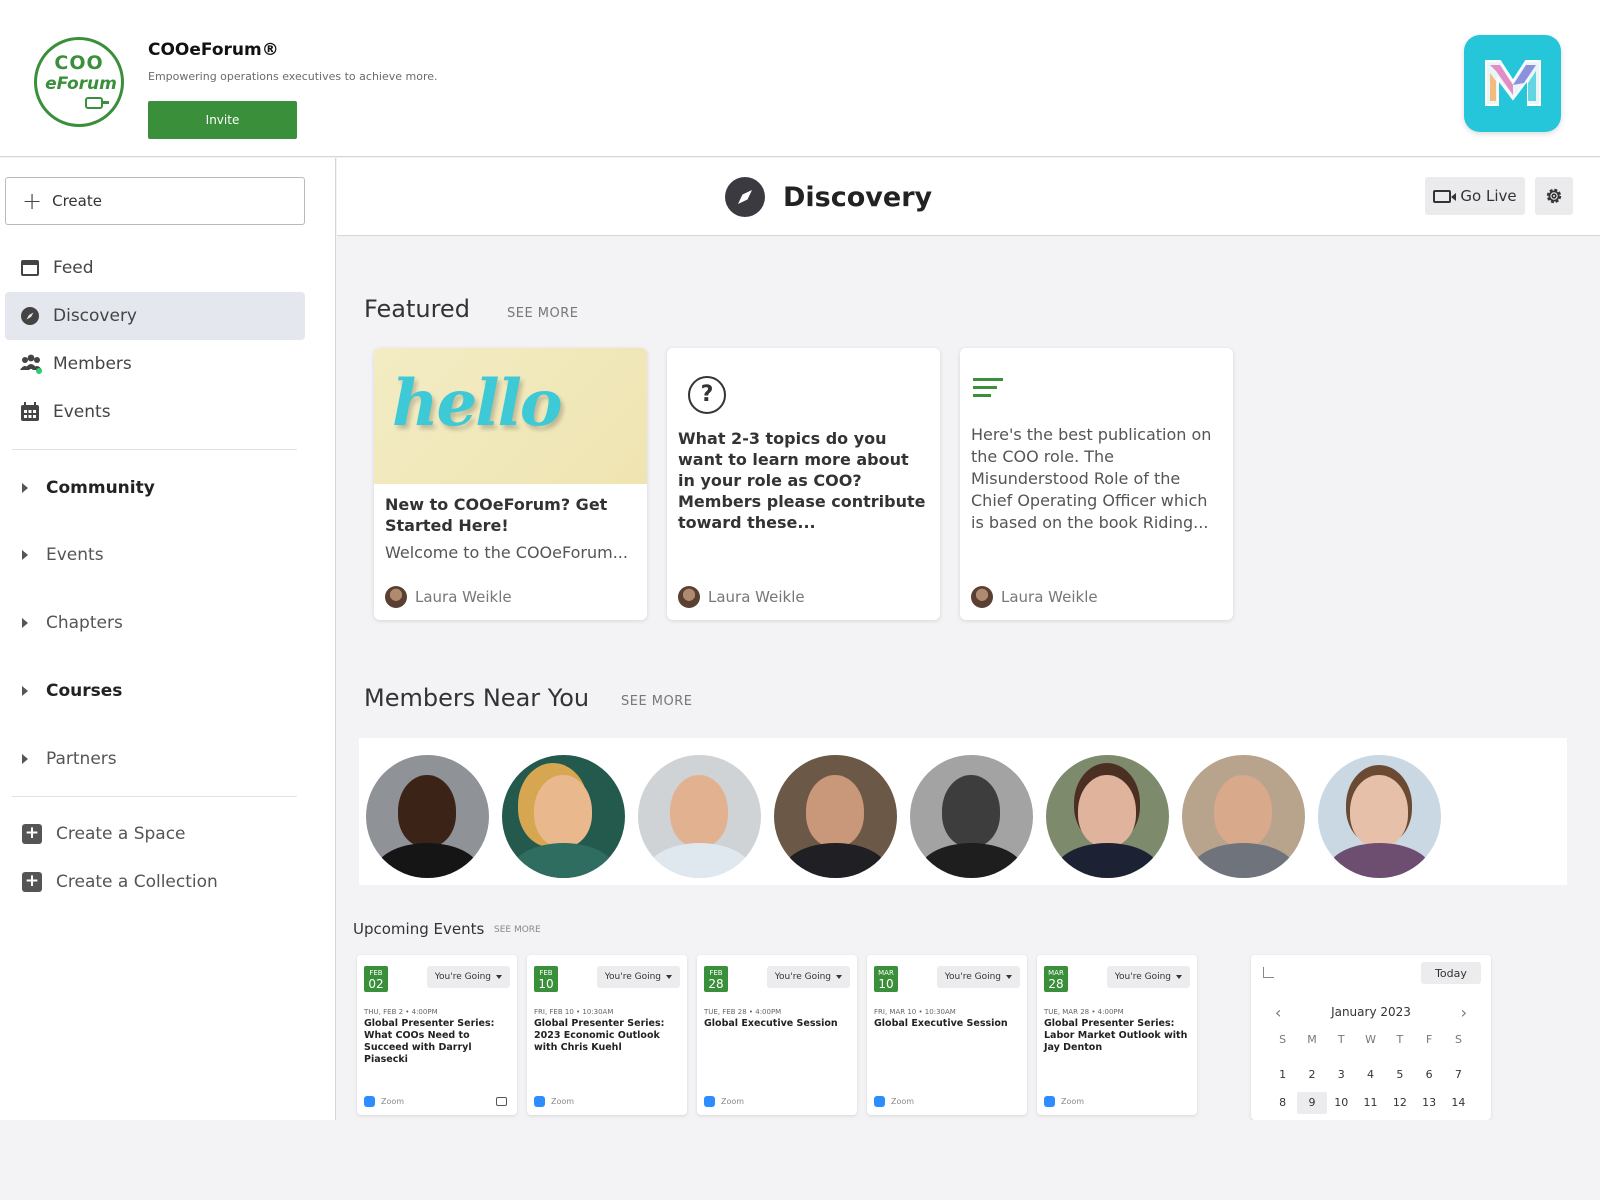  I want to click on expand-icon, so click(1268, 972).